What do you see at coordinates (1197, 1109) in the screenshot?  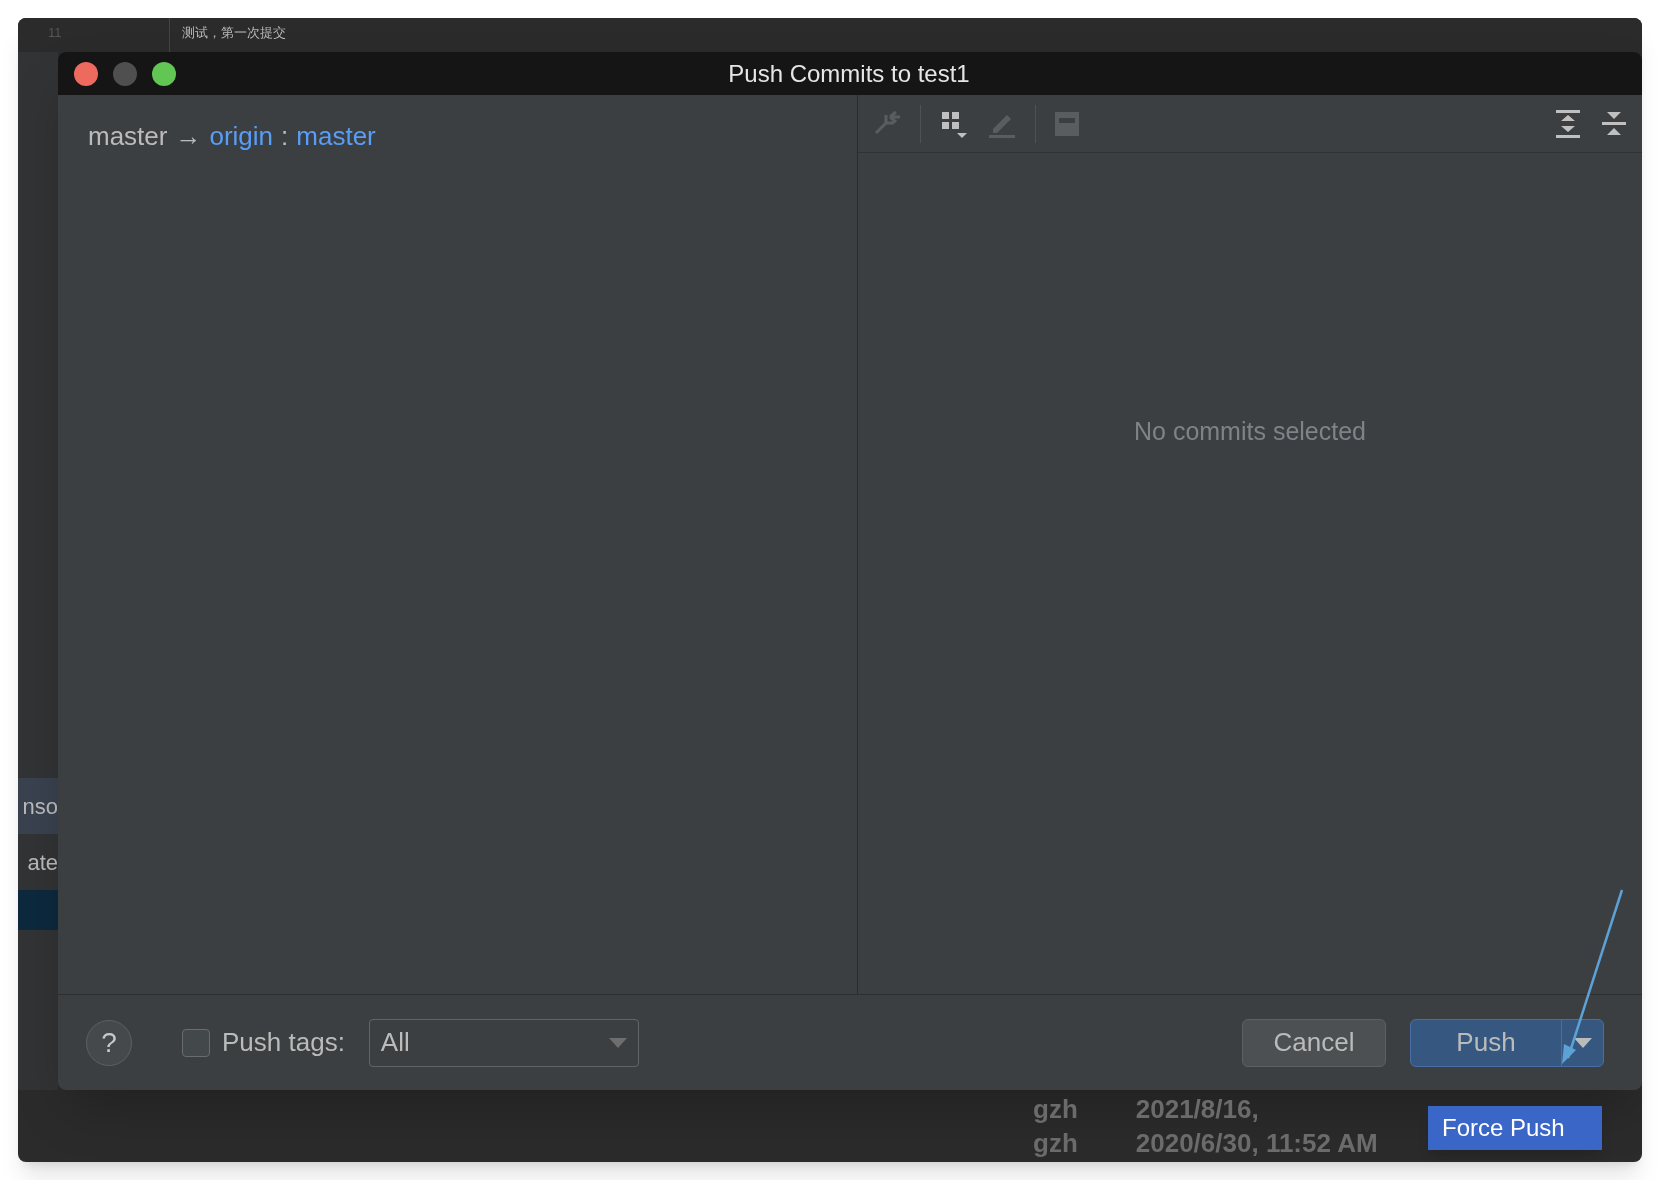 I see `log-date: 2021/8/16,` at bounding box center [1197, 1109].